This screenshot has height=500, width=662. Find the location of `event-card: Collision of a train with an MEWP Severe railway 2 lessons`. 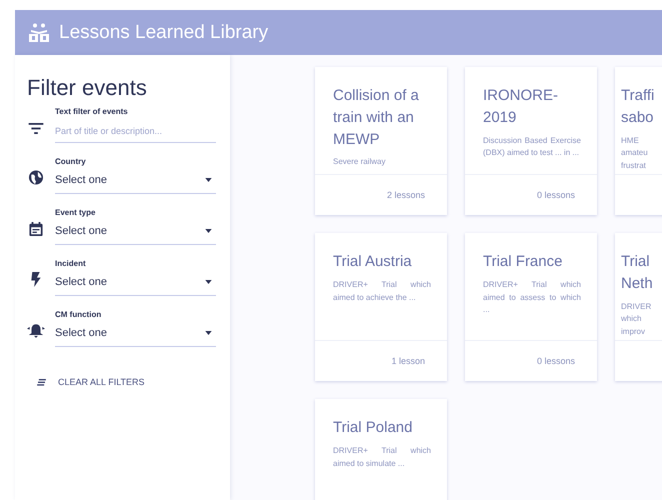

event-card: Collision of a train with an MEWP Severe railway 2 lessons is located at coordinates (381, 141).